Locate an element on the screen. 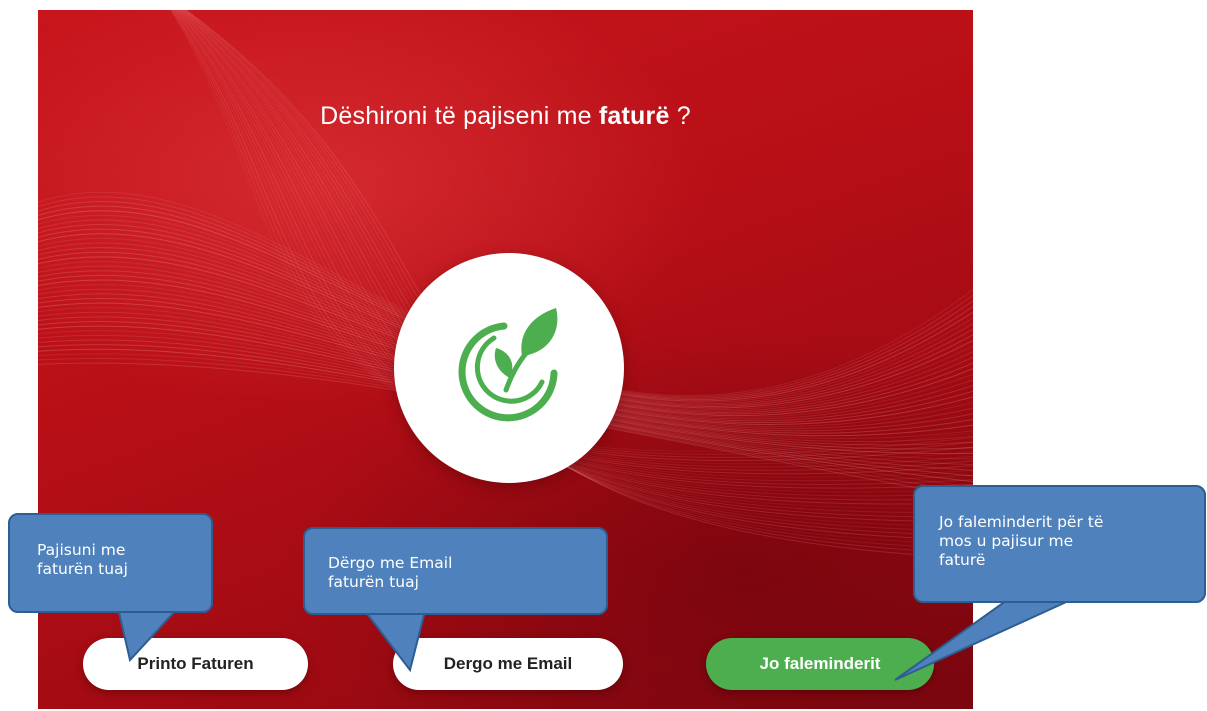  email-invoice-button: Dergo me Email is located at coordinates (508, 664).